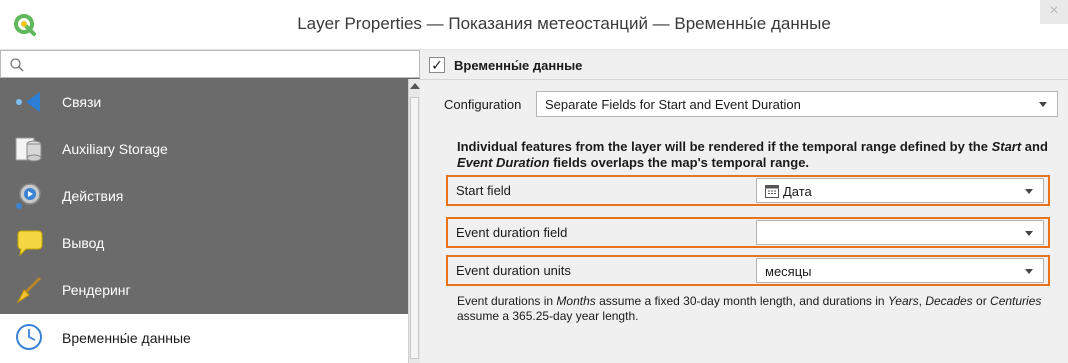 This screenshot has height=363, width=1068. I want to click on sidebar-item-label: Auxiliary Storage, so click(115, 149).